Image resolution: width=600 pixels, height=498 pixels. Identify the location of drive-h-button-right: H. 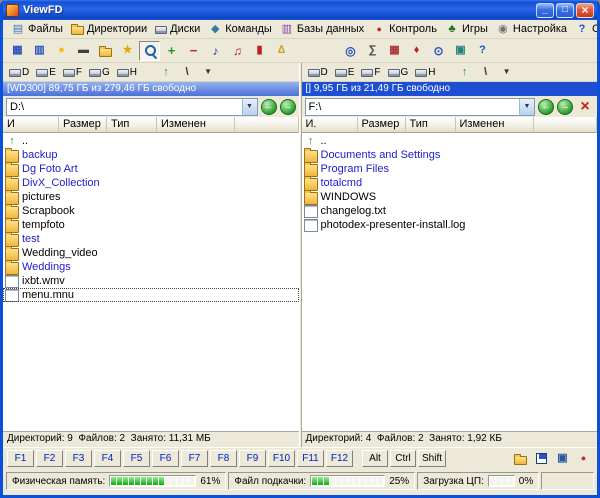
(425, 72).